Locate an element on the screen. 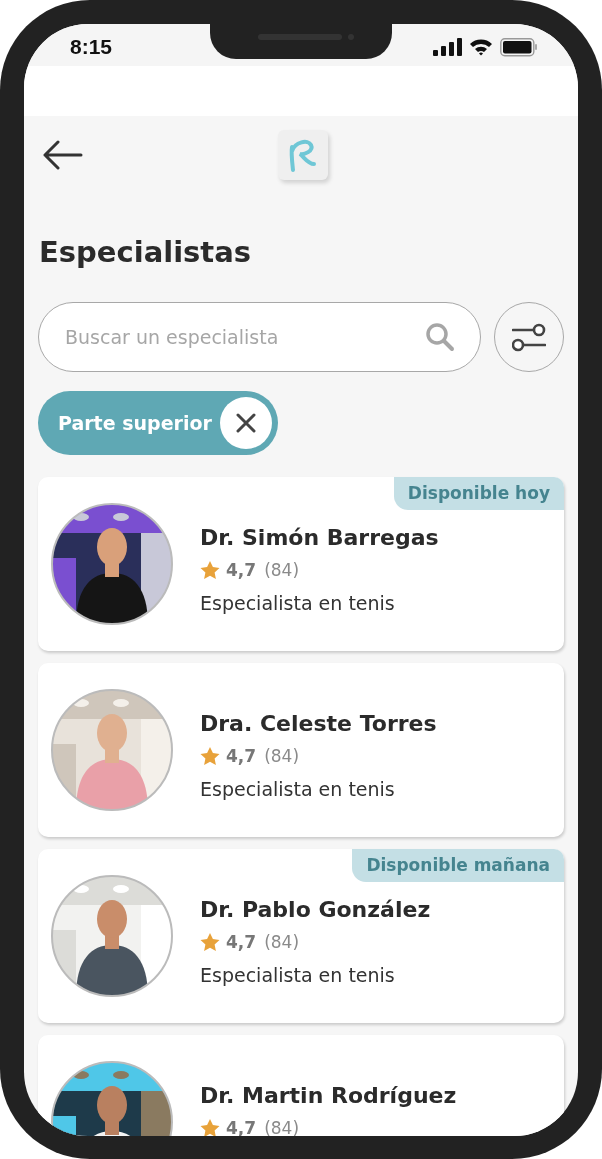 This screenshot has height=1159, width=602. close-icon is located at coordinates (245, 423).